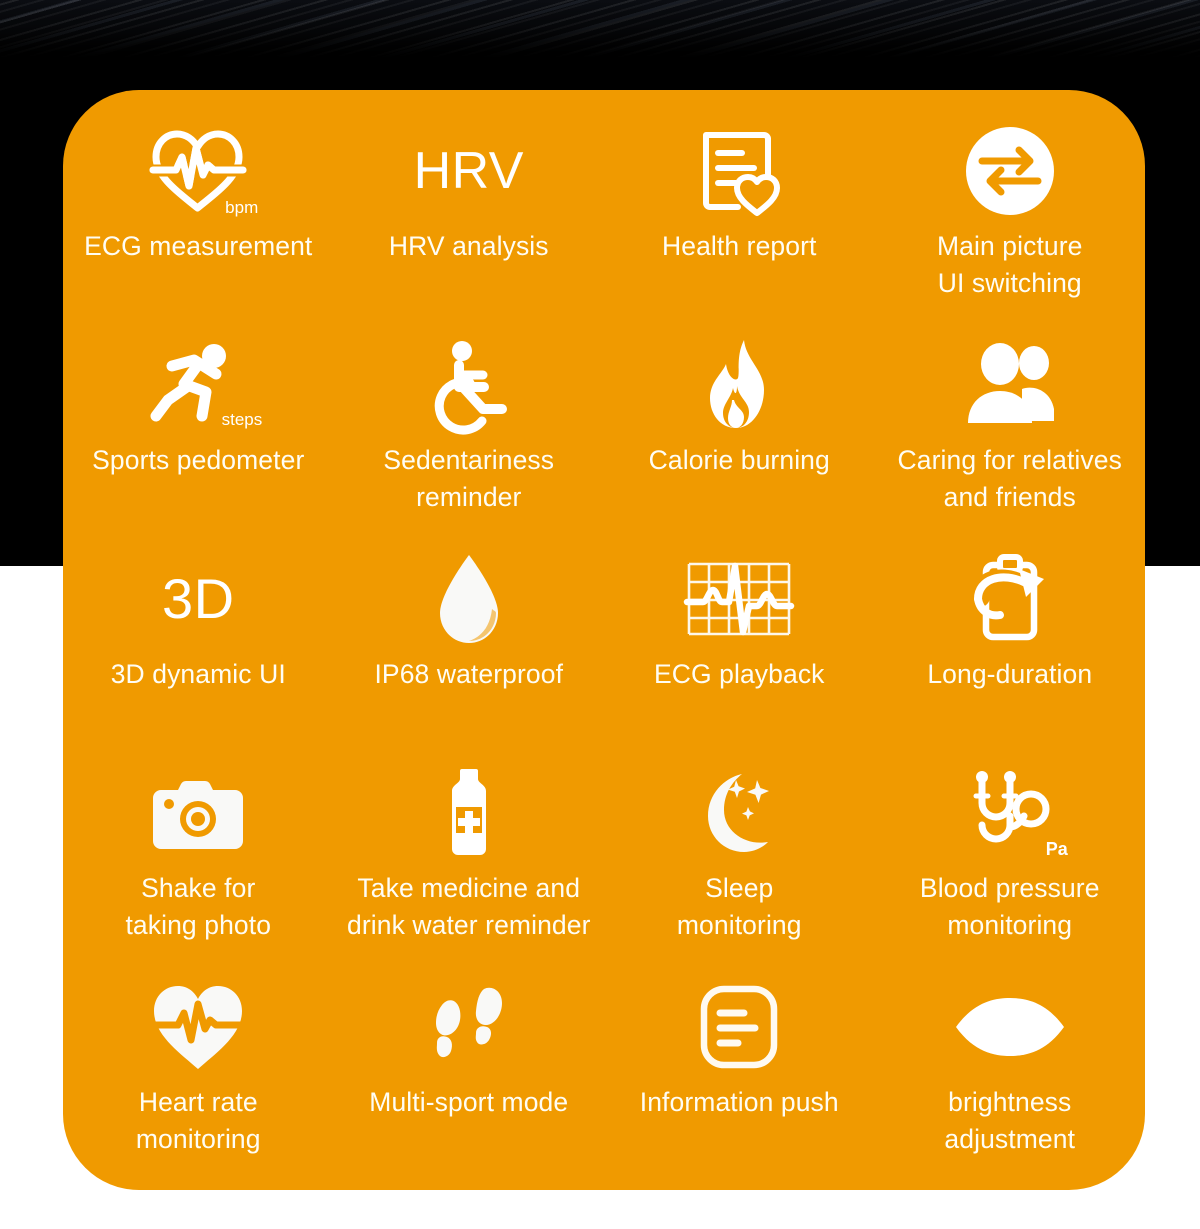  Describe the element at coordinates (242, 419) in the screenshot. I see `icon-caption-steps: steps` at that location.